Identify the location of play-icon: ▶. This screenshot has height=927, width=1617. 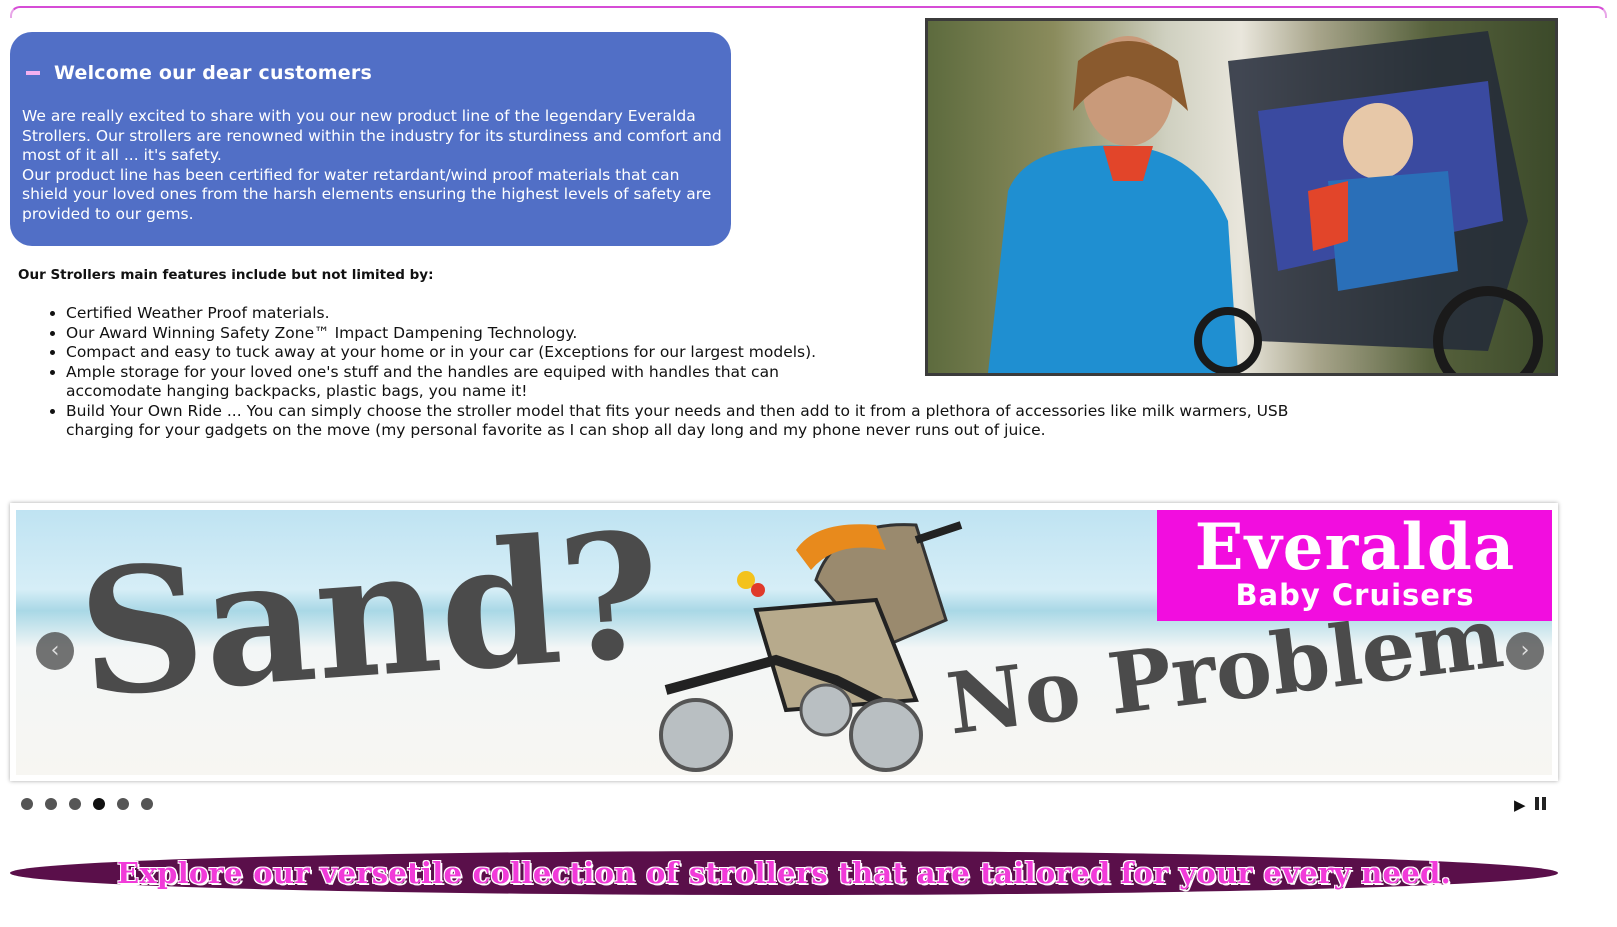
(1520, 805).